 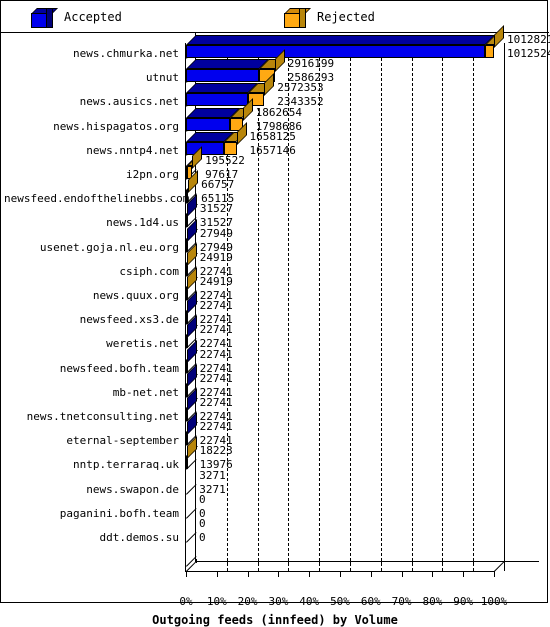 What do you see at coordinates (275, 620) in the screenshot?
I see `chart-title: Outgoing feeds (innfeed) by Volume` at bounding box center [275, 620].